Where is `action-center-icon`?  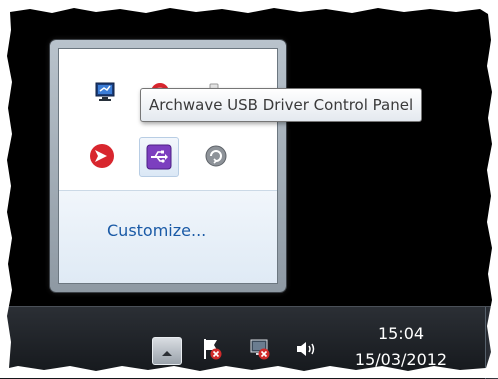
action-center-icon is located at coordinates (212, 349).